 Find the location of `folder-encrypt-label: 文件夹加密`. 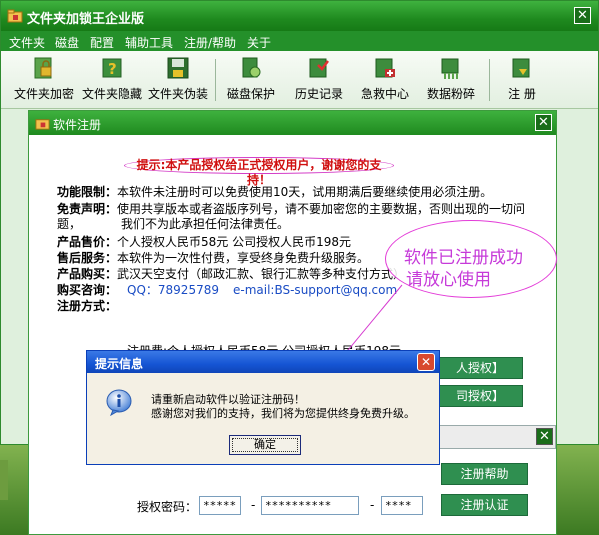

folder-encrypt-label: 文件夹加密 is located at coordinates (43, 94).